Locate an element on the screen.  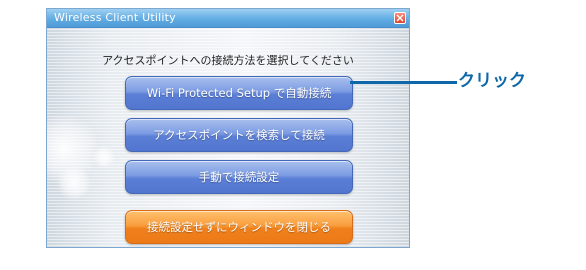
search-access-point-button: アクセスポイントを検索して接続 is located at coordinates (239, 135).